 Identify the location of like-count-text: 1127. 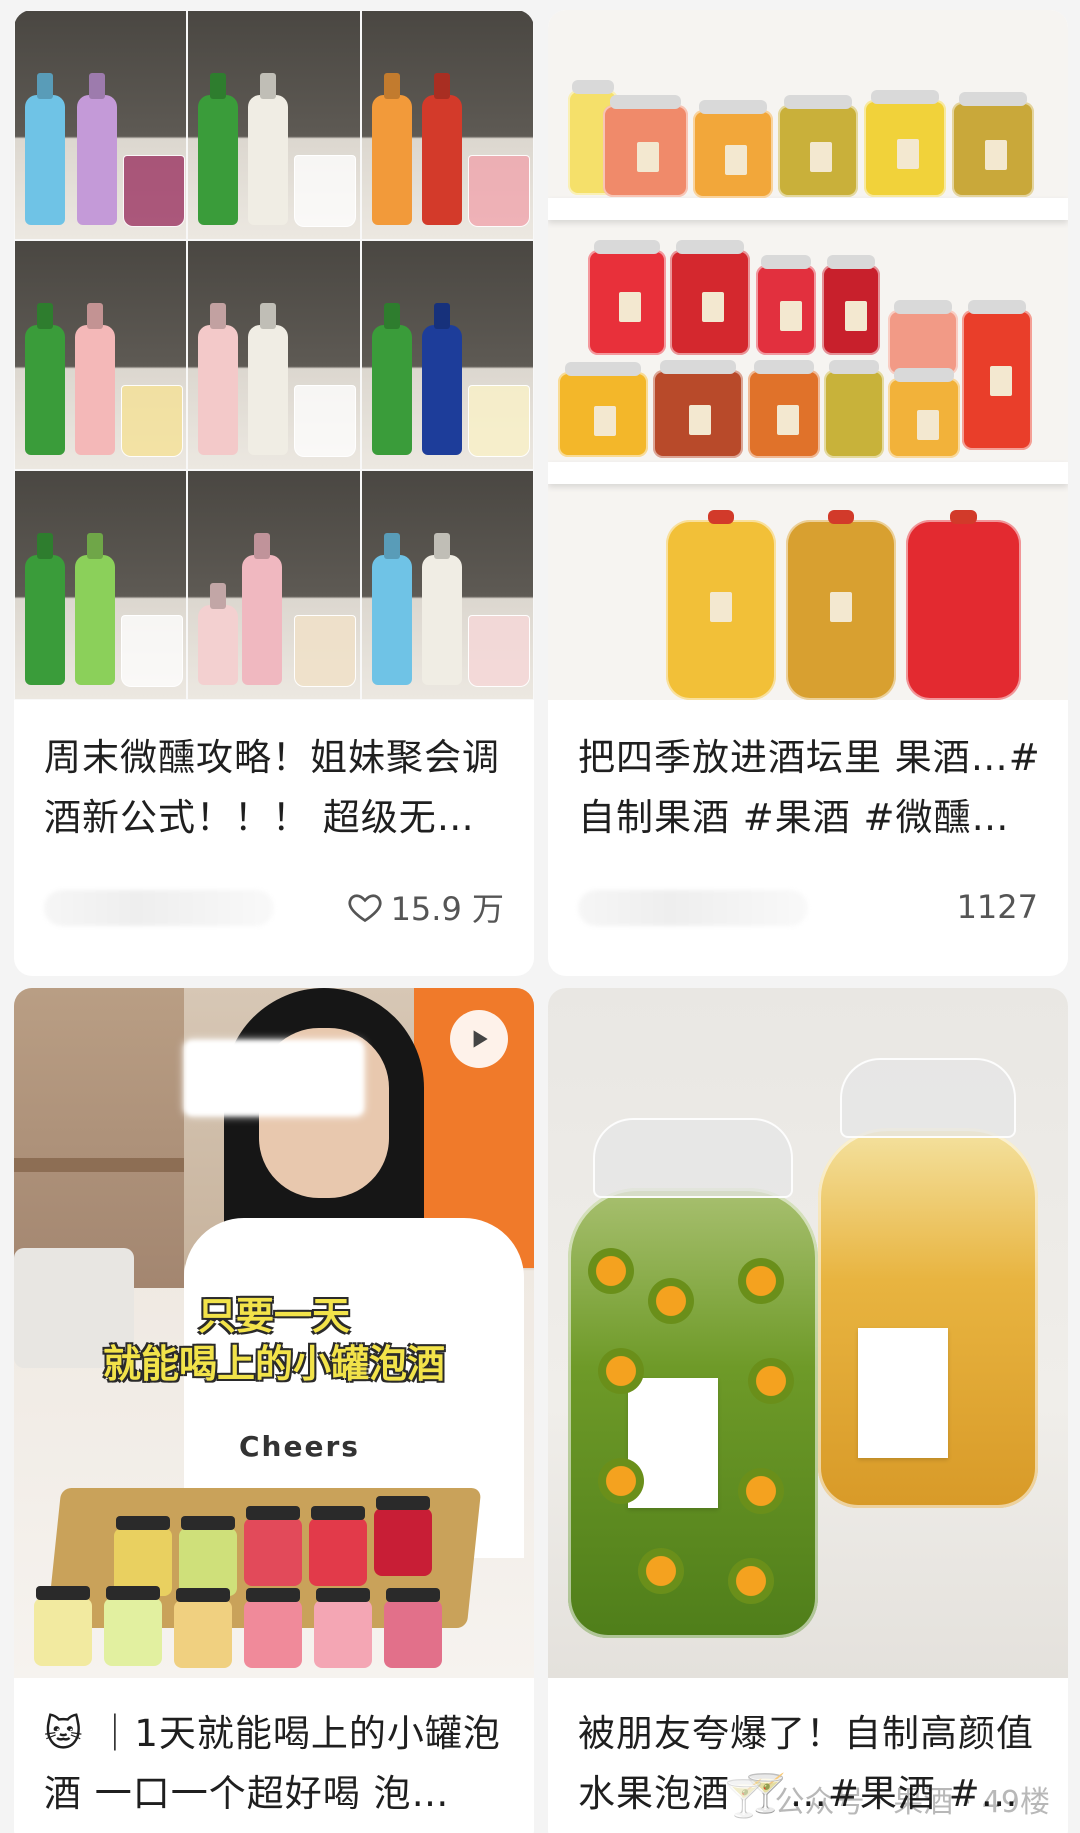
(997, 907).